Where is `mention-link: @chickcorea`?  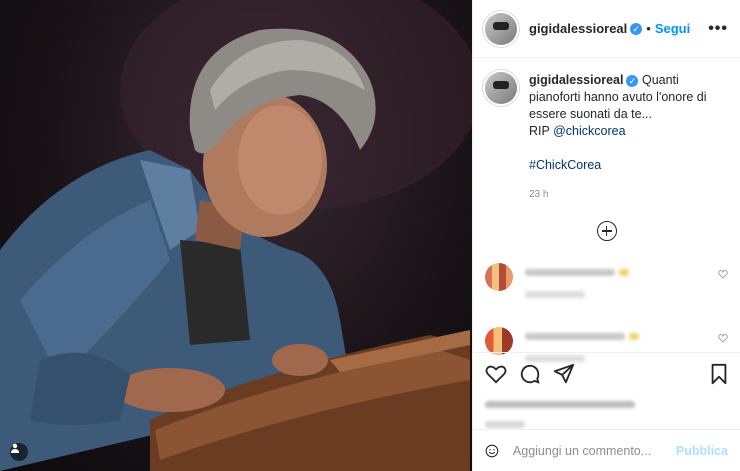 mention-link: @chickcorea is located at coordinates (589, 131).